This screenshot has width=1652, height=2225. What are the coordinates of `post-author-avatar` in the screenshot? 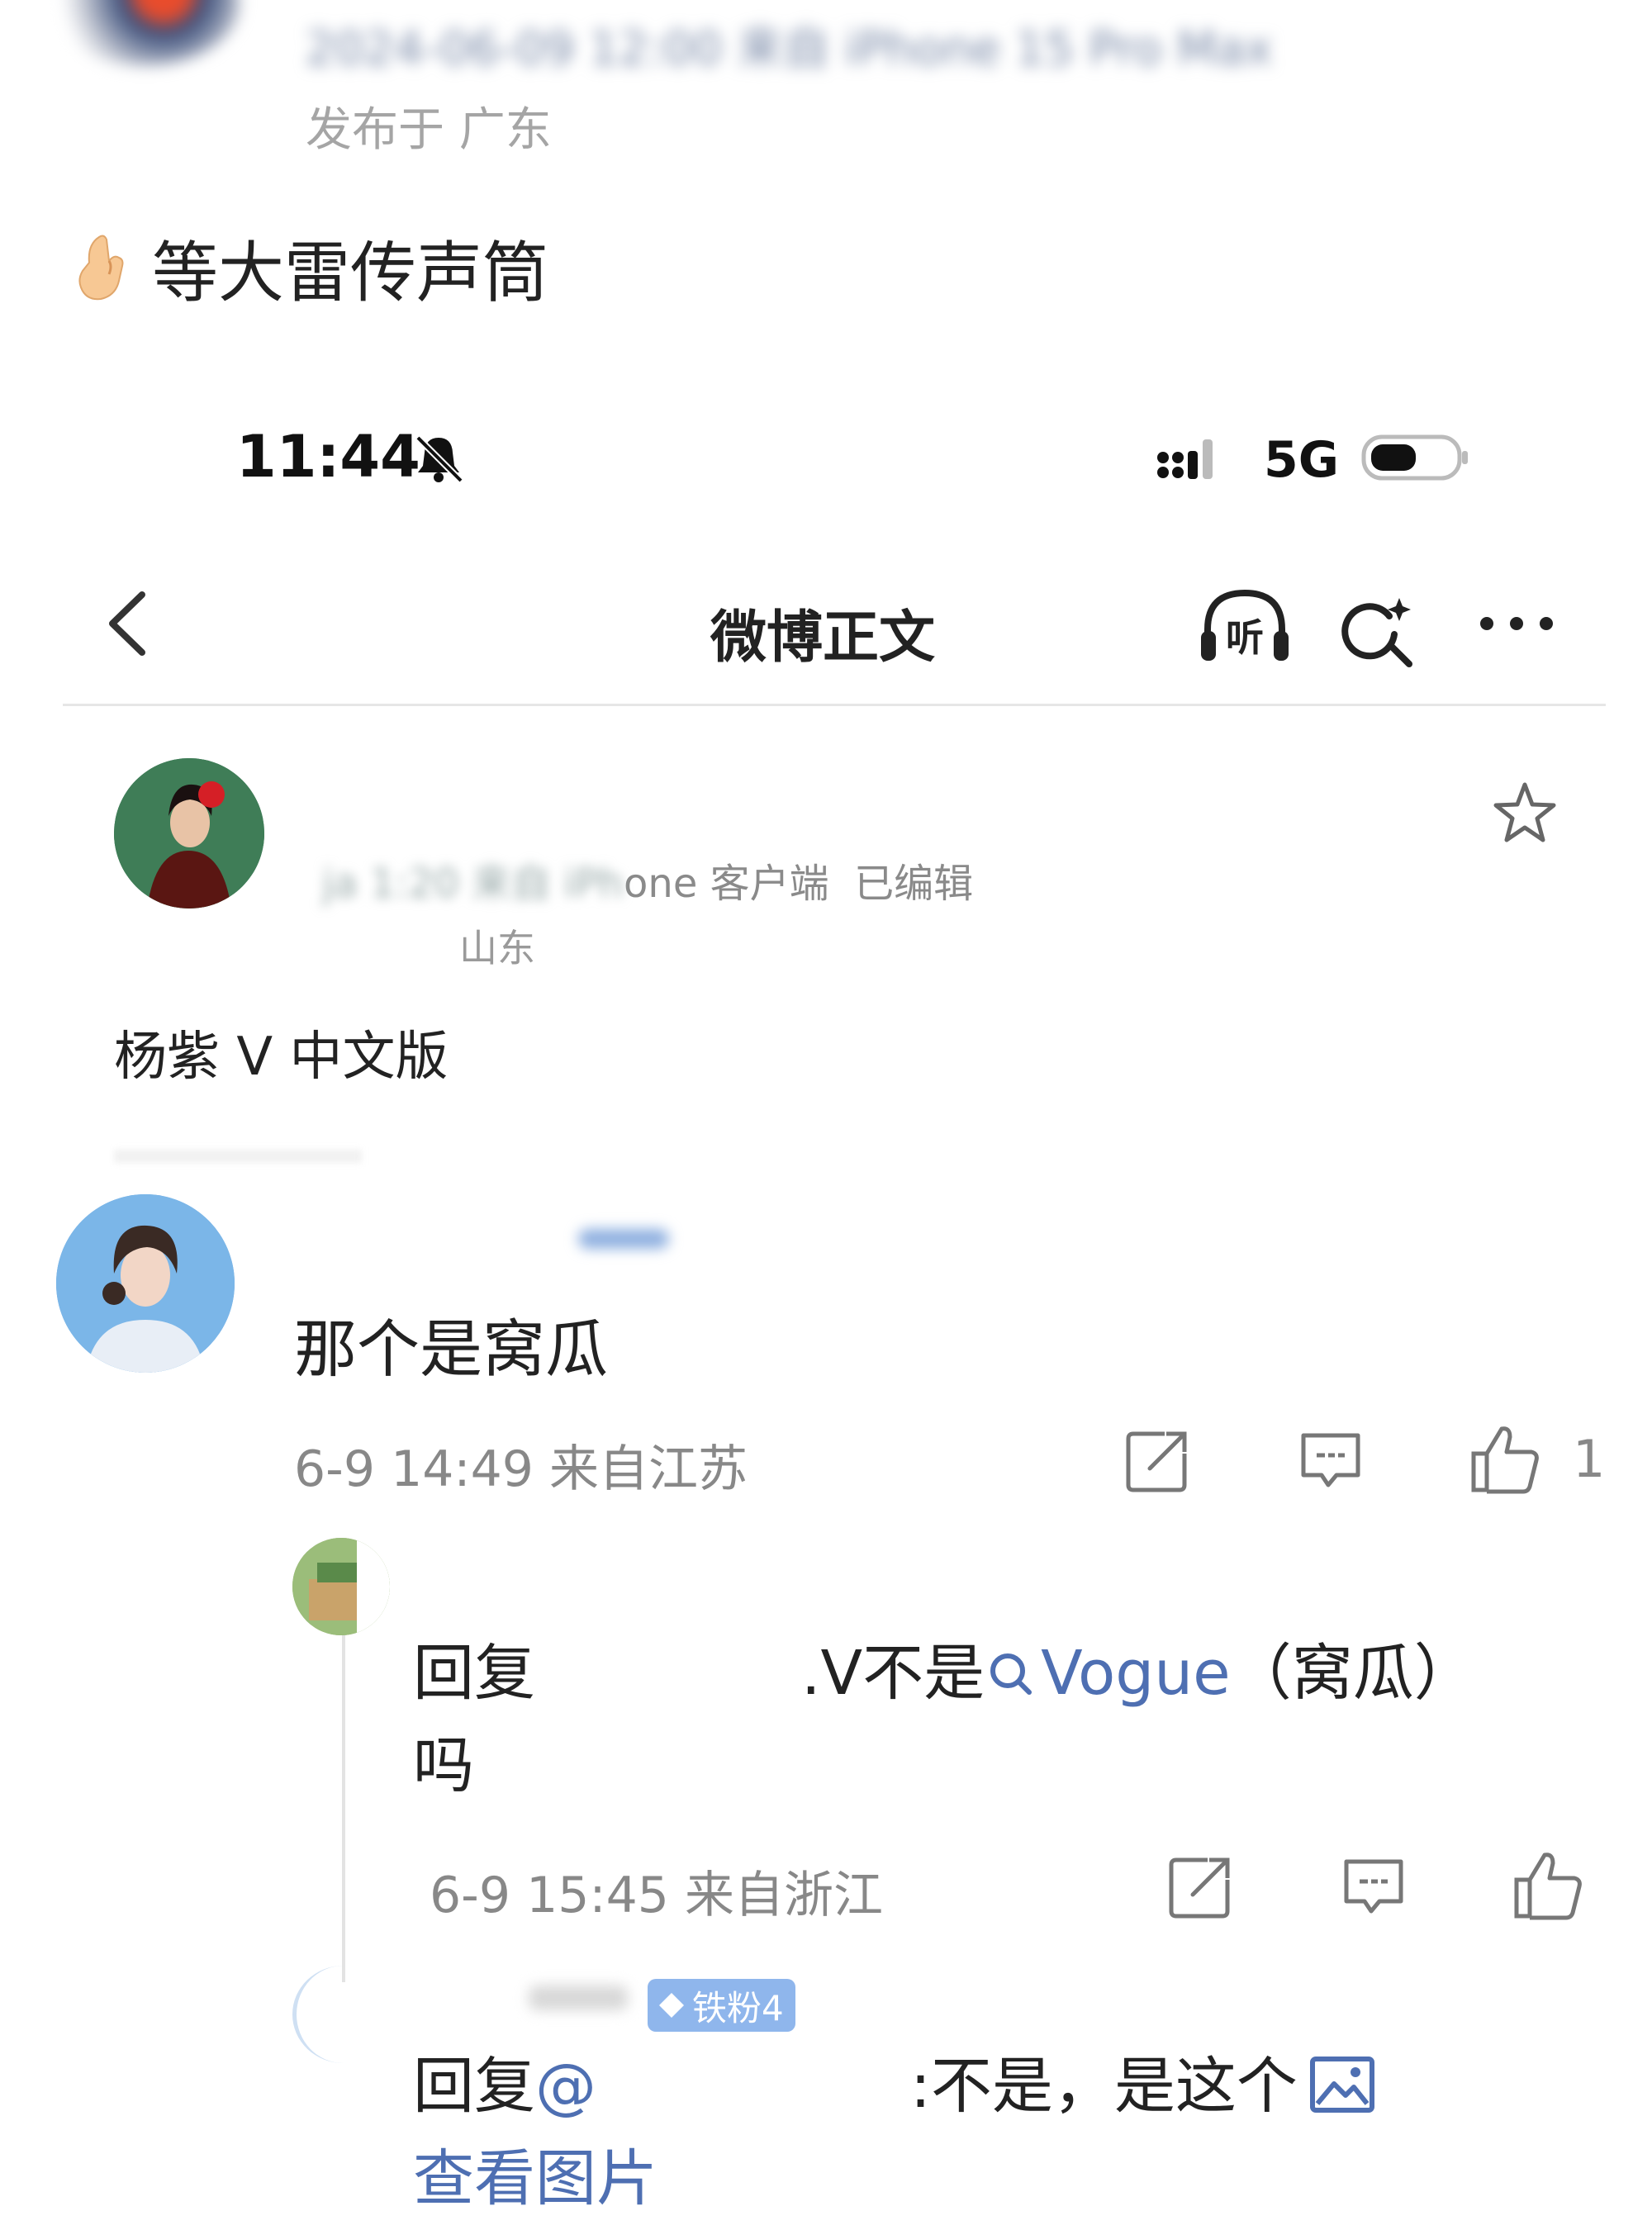 It's located at (189, 834).